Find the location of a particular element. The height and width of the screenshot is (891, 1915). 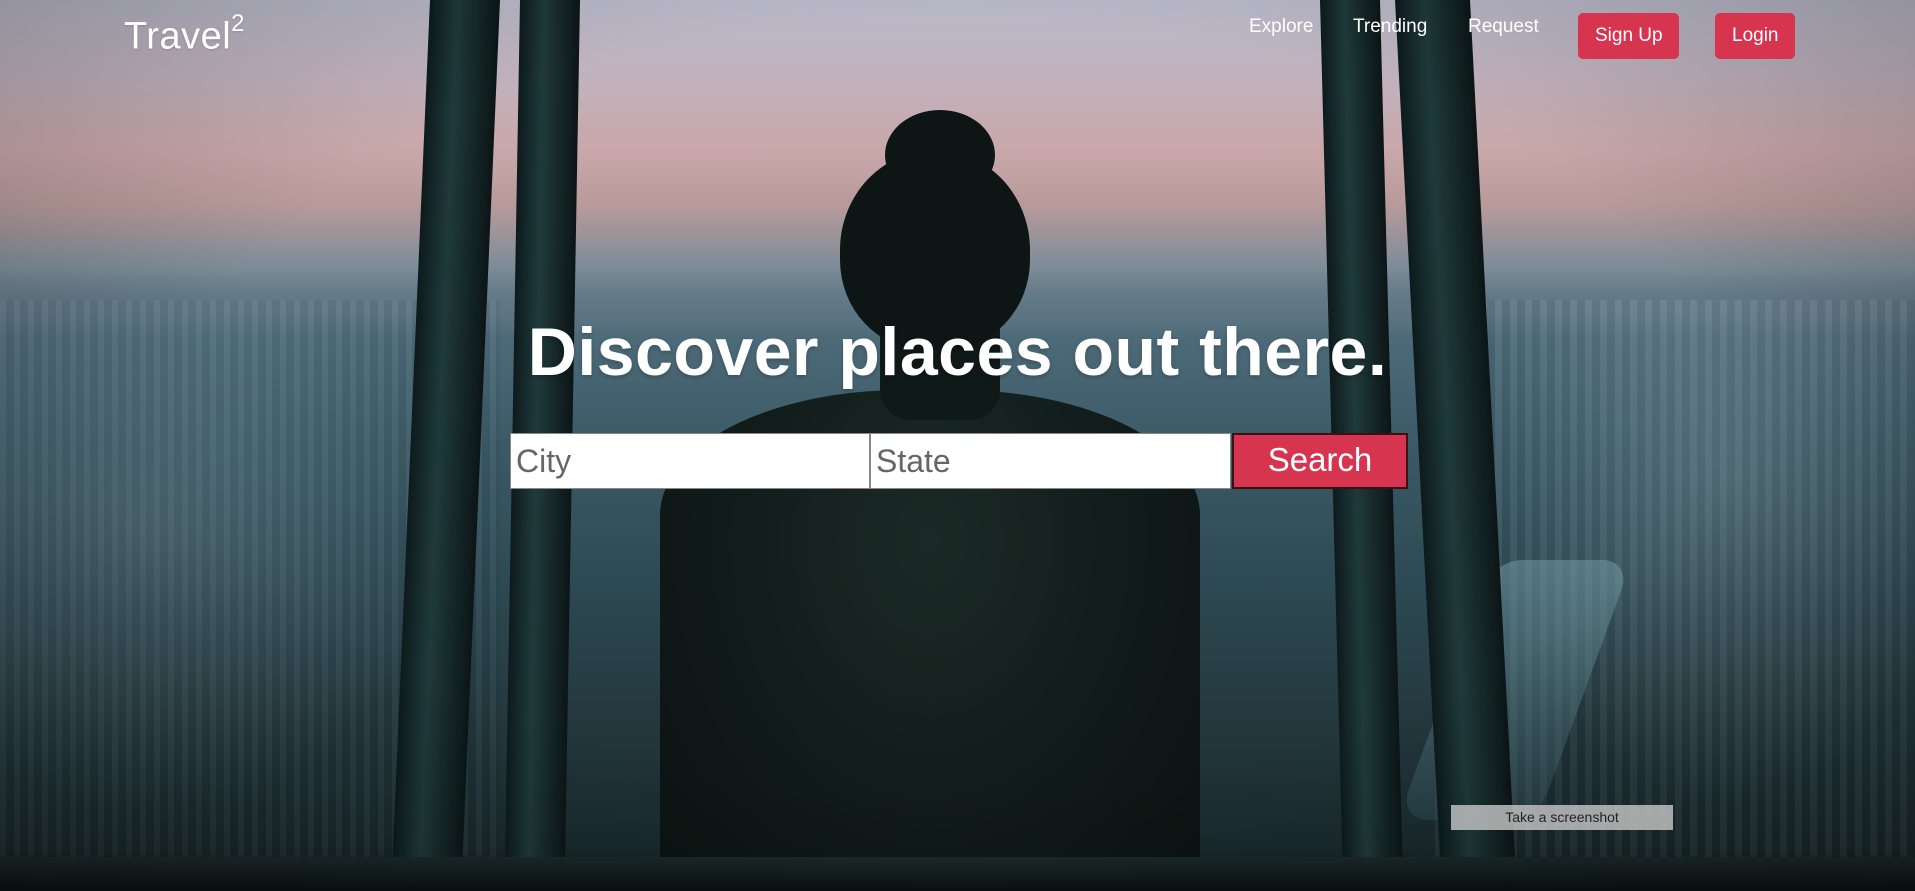

window-frame-left-inner is located at coordinates (542, 430).